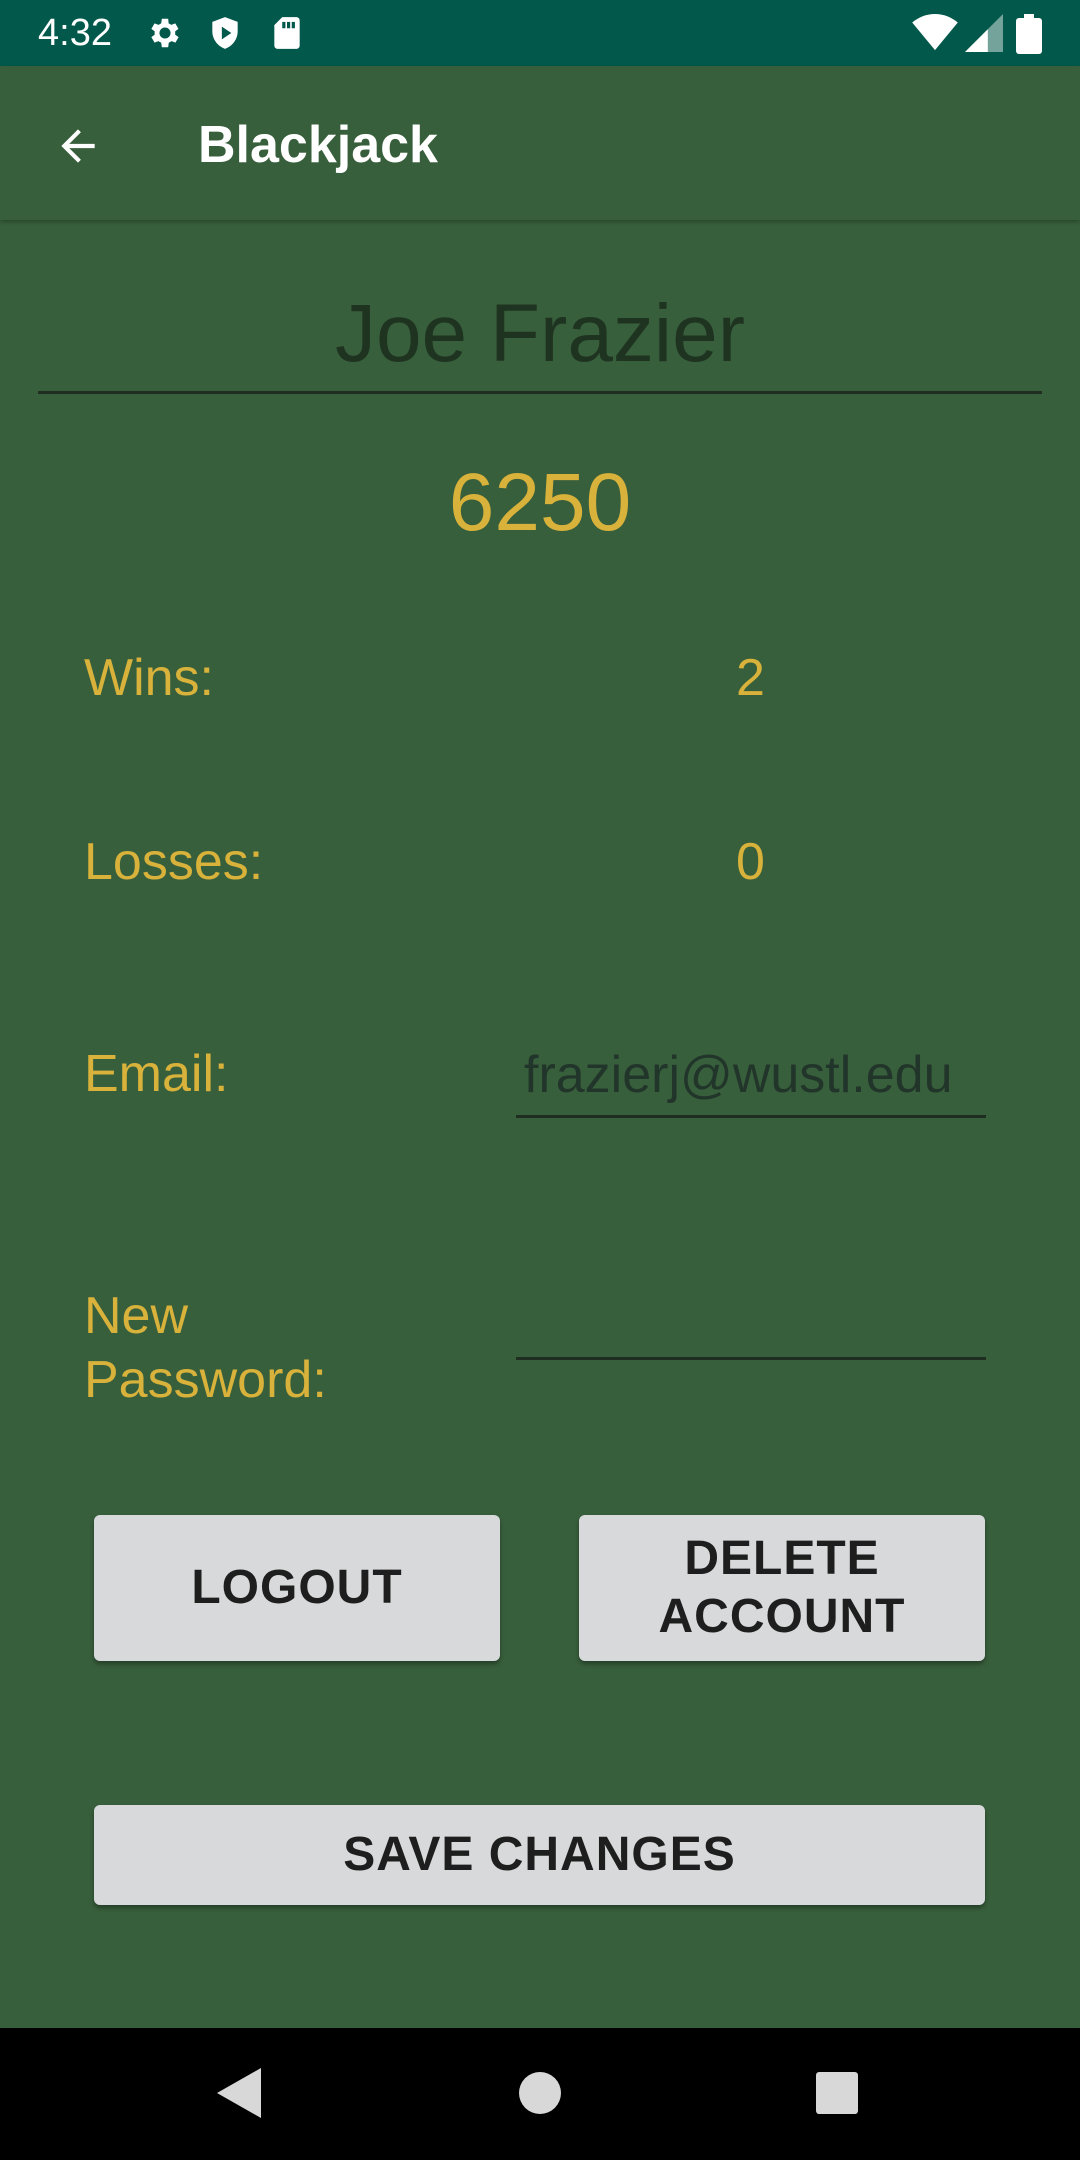 The width and height of the screenshot is (1080, 2160). I want to click on signal-icon, so click(984, 33).